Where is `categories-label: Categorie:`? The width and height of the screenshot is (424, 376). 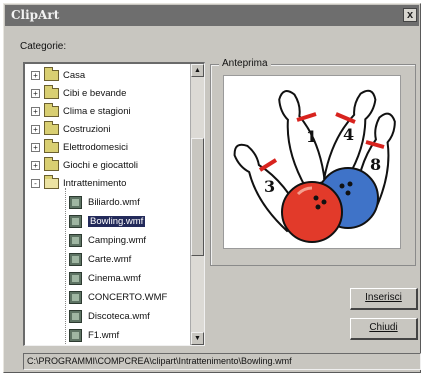 categories-label: Categorie: is located at coordinates (43, 46).